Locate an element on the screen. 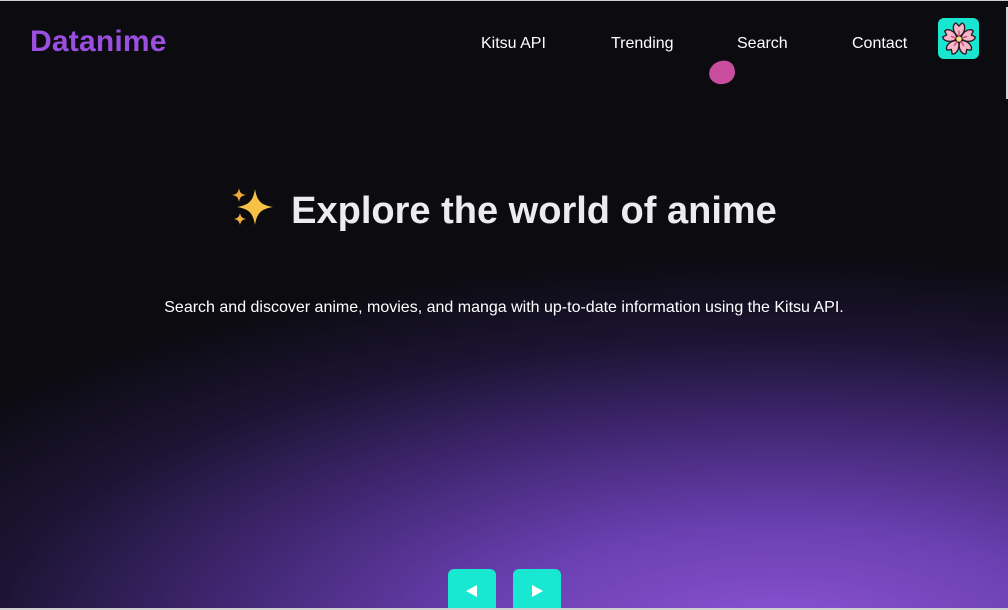 The height and width of the screenshot is (610, 1008). cursor-blob is located at coordinates (722, 72).